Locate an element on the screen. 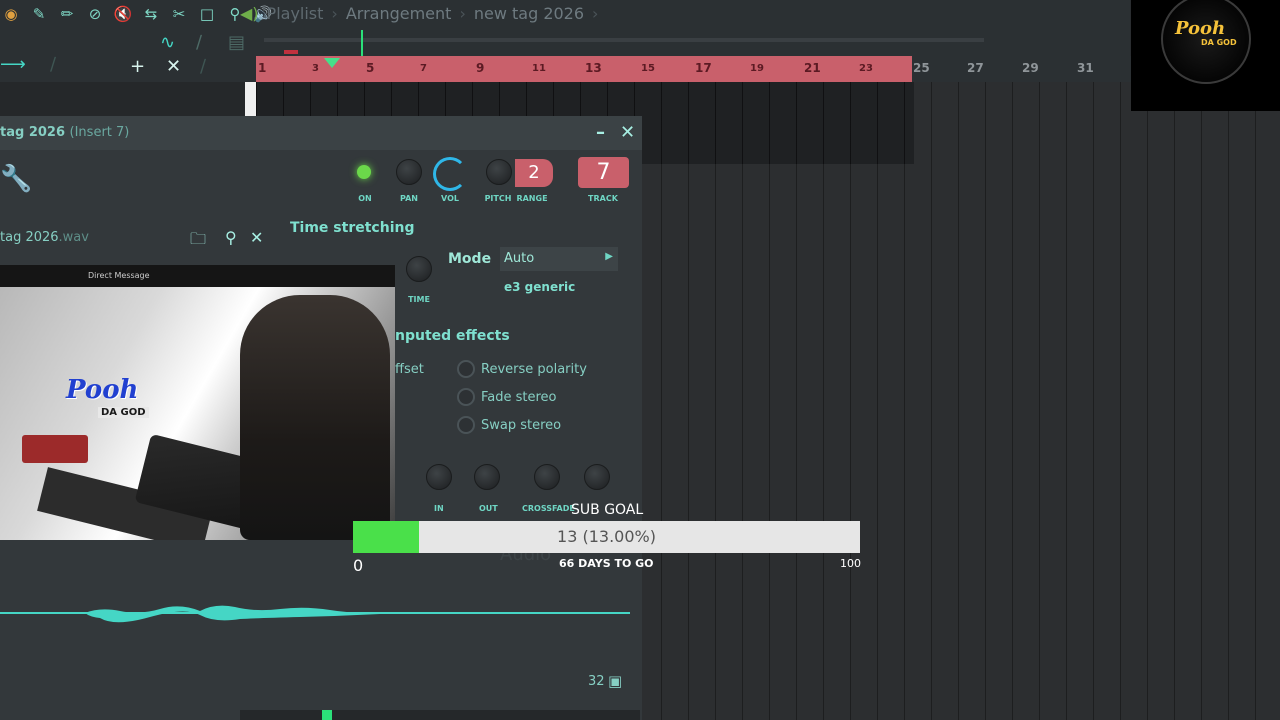 This screenshot has width=1280, height=720. ruler-tick: 13 is located at coordinates (593, 68).